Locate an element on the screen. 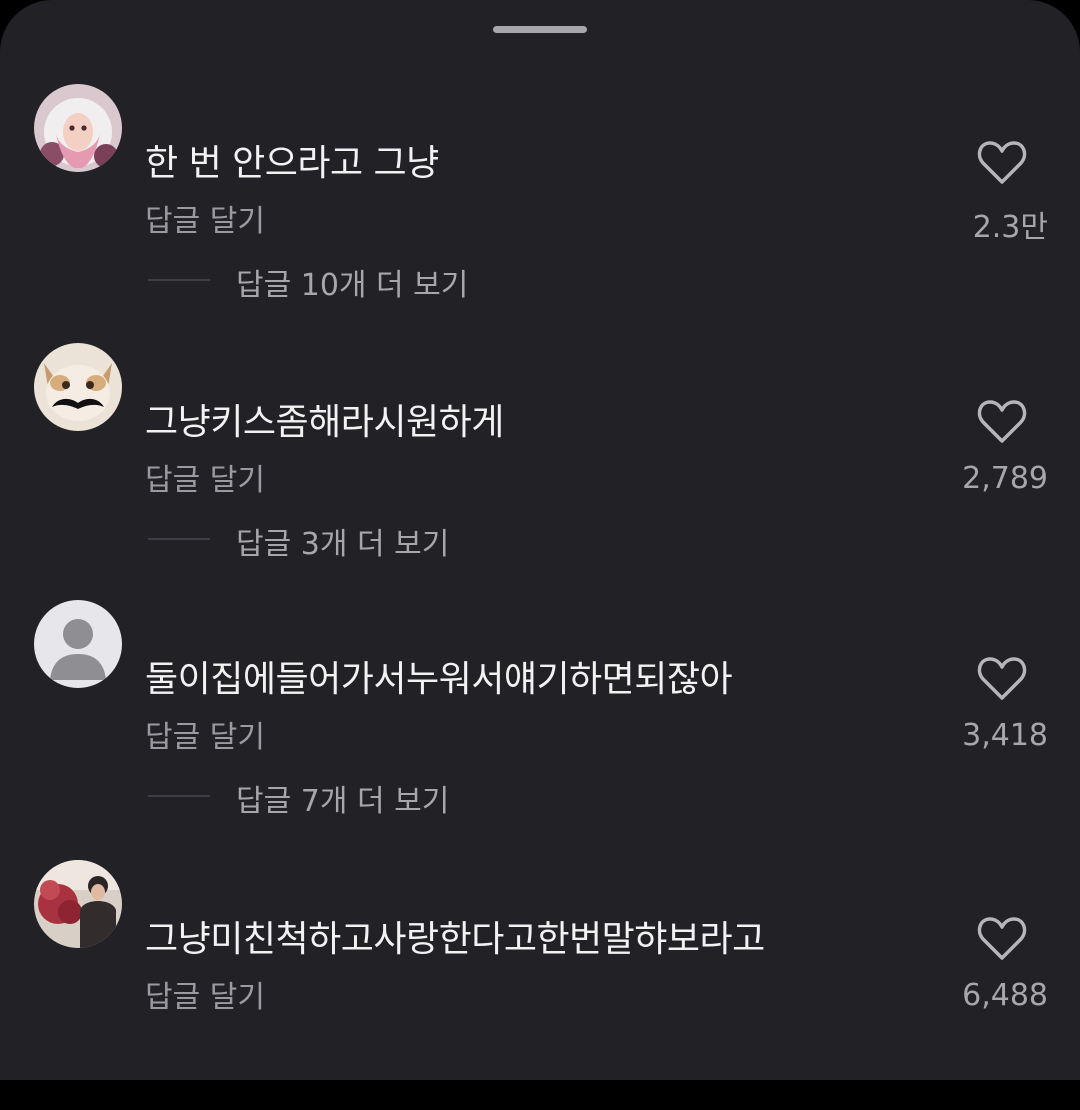 Image resolution: width=1080 pixels, height=1110 pixels. comment-text: 한 번 안으라고 그냥 is located at coordinates (292, 163).